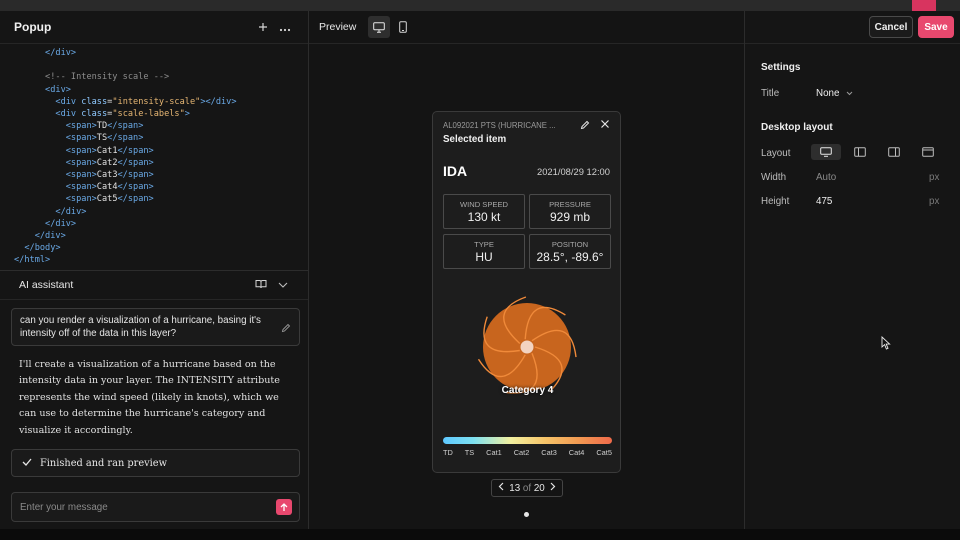  I want to click on code-line: <div class="intensity-scale"></div>, so click(161, 102).